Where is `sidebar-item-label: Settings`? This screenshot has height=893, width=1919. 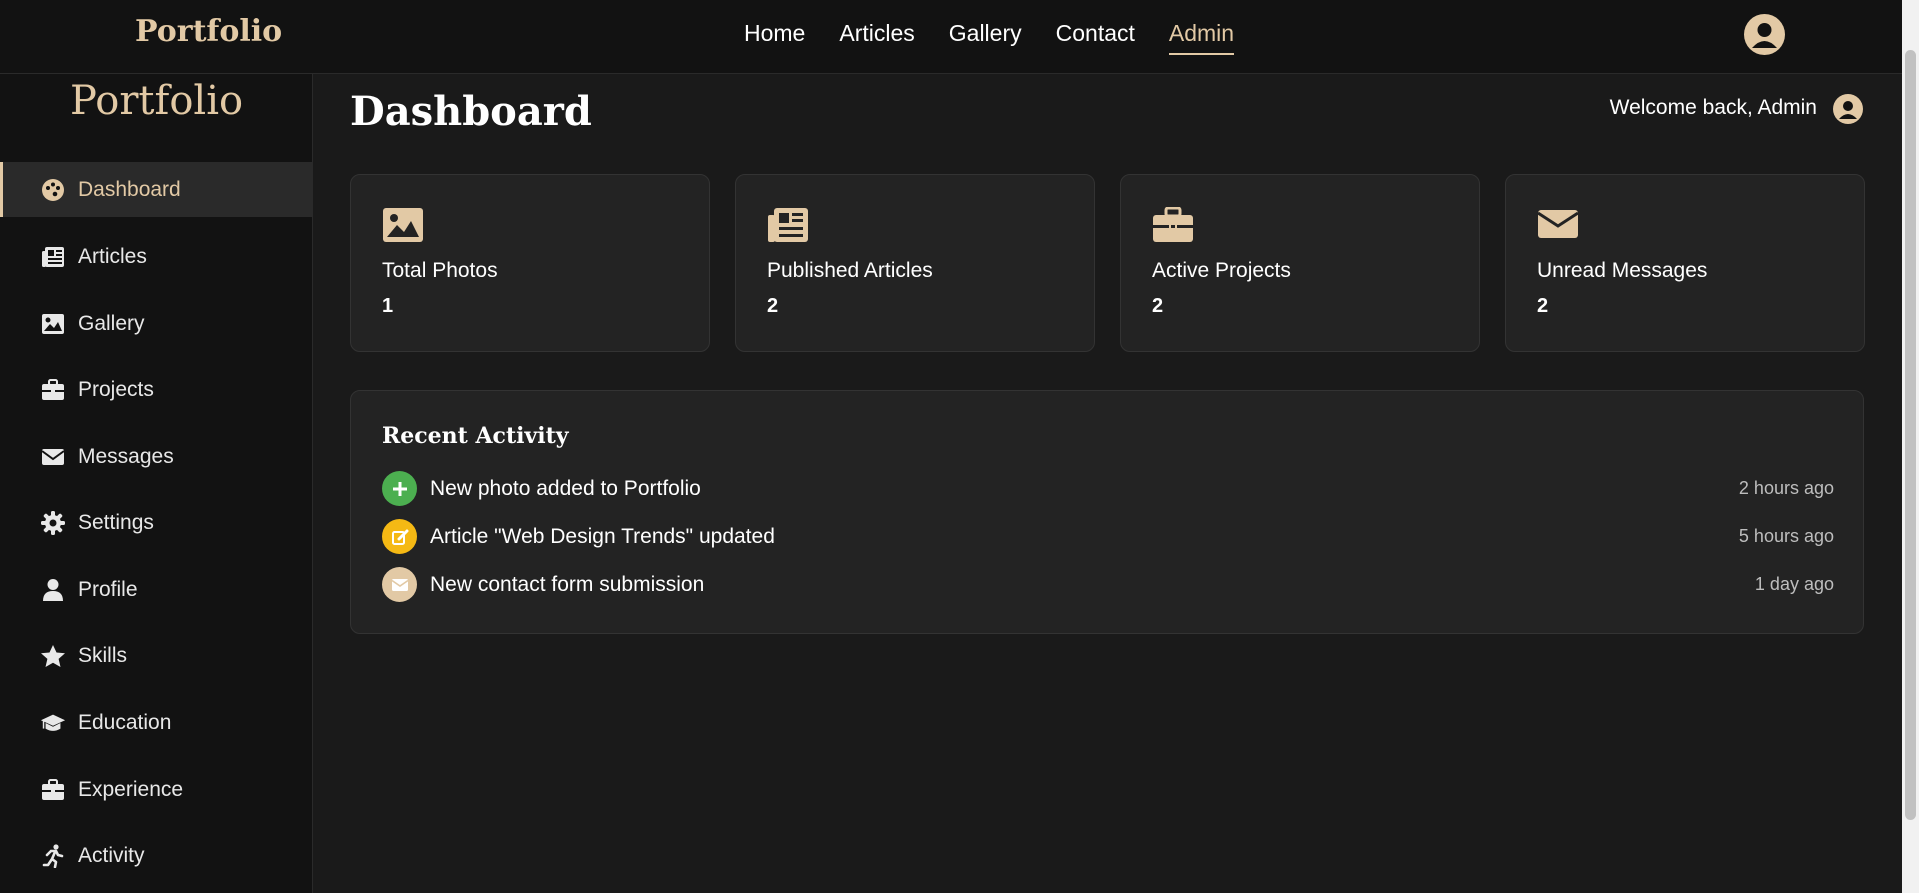
sidebar-item-label: Settings is located at coordinates (116, 522).